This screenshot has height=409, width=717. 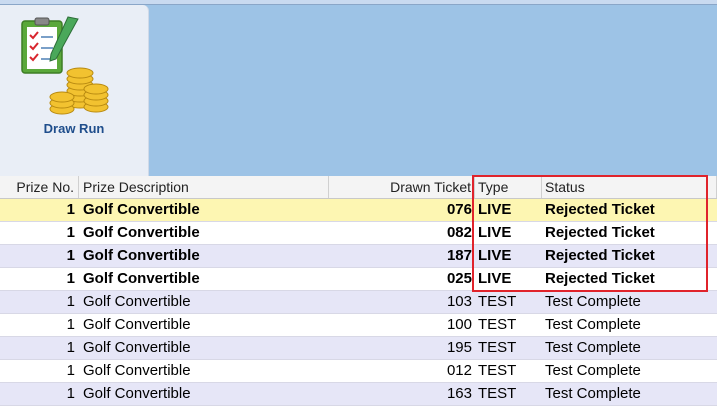 I want to click on table-row: 1 Golf Convertible 103 TEST Test Complete, so click(x=358, y=302).